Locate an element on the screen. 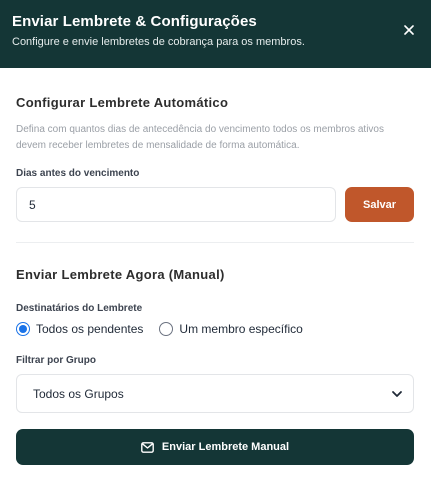 This screenshot has height=483, width=431. radio-label-specific-member: Um membro específico is located at coordinates (241, 329).